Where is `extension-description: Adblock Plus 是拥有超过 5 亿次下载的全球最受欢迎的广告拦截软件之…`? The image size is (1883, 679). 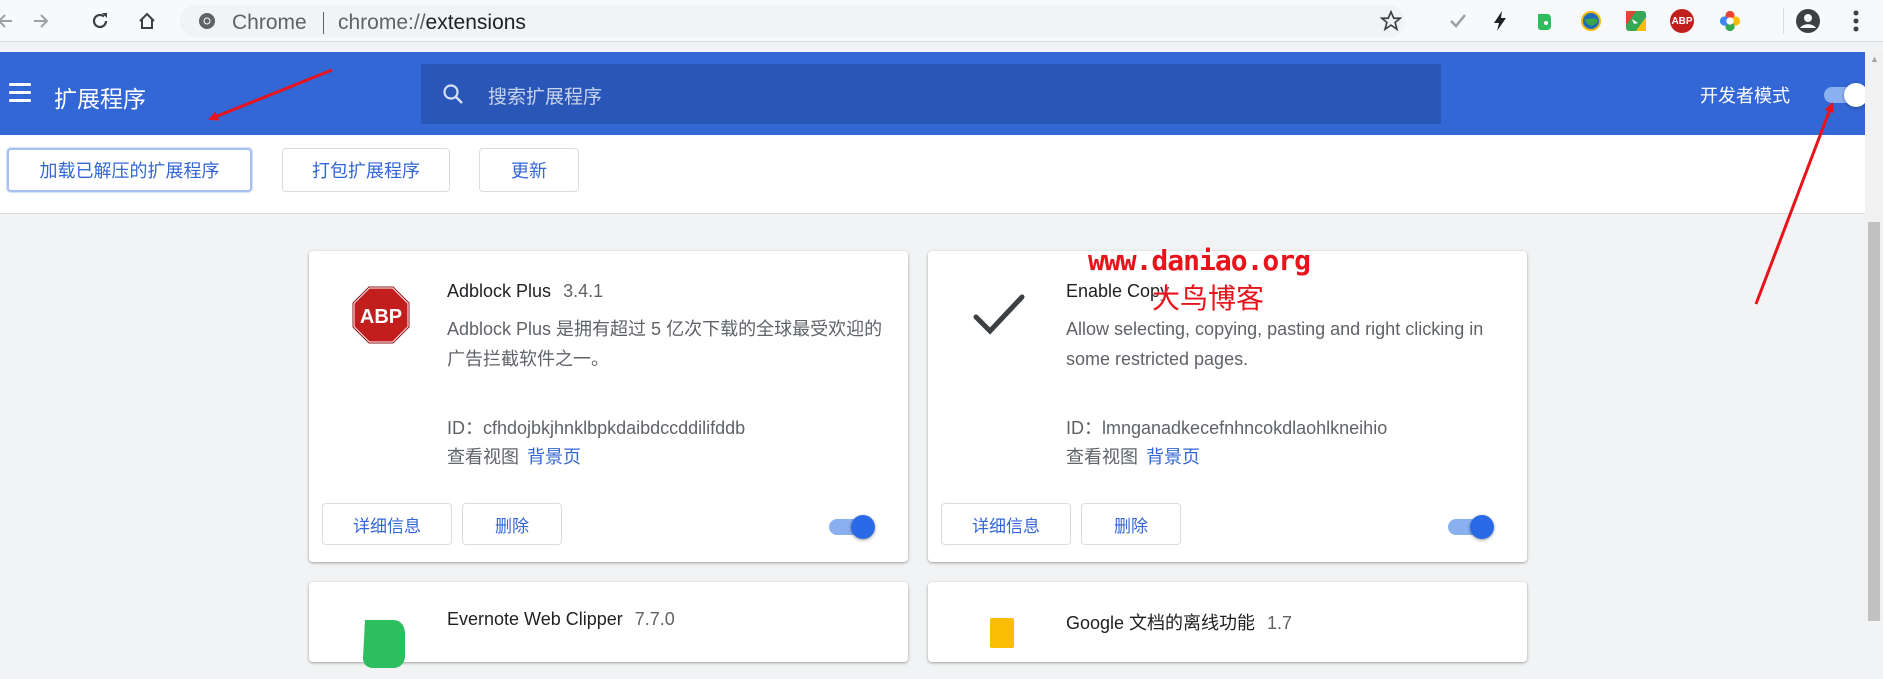 extension-description: Adblock Plus 是拥有超过 5 亿次下载的全球最受欢迎的广告拦截软件之… is located at coordinates (665, 344).